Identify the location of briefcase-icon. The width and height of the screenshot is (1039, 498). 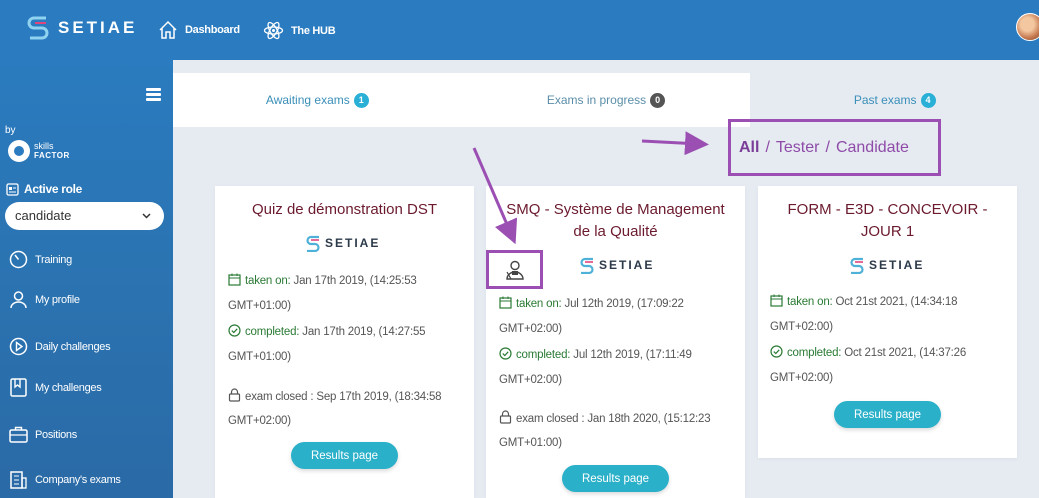
(18, 434).